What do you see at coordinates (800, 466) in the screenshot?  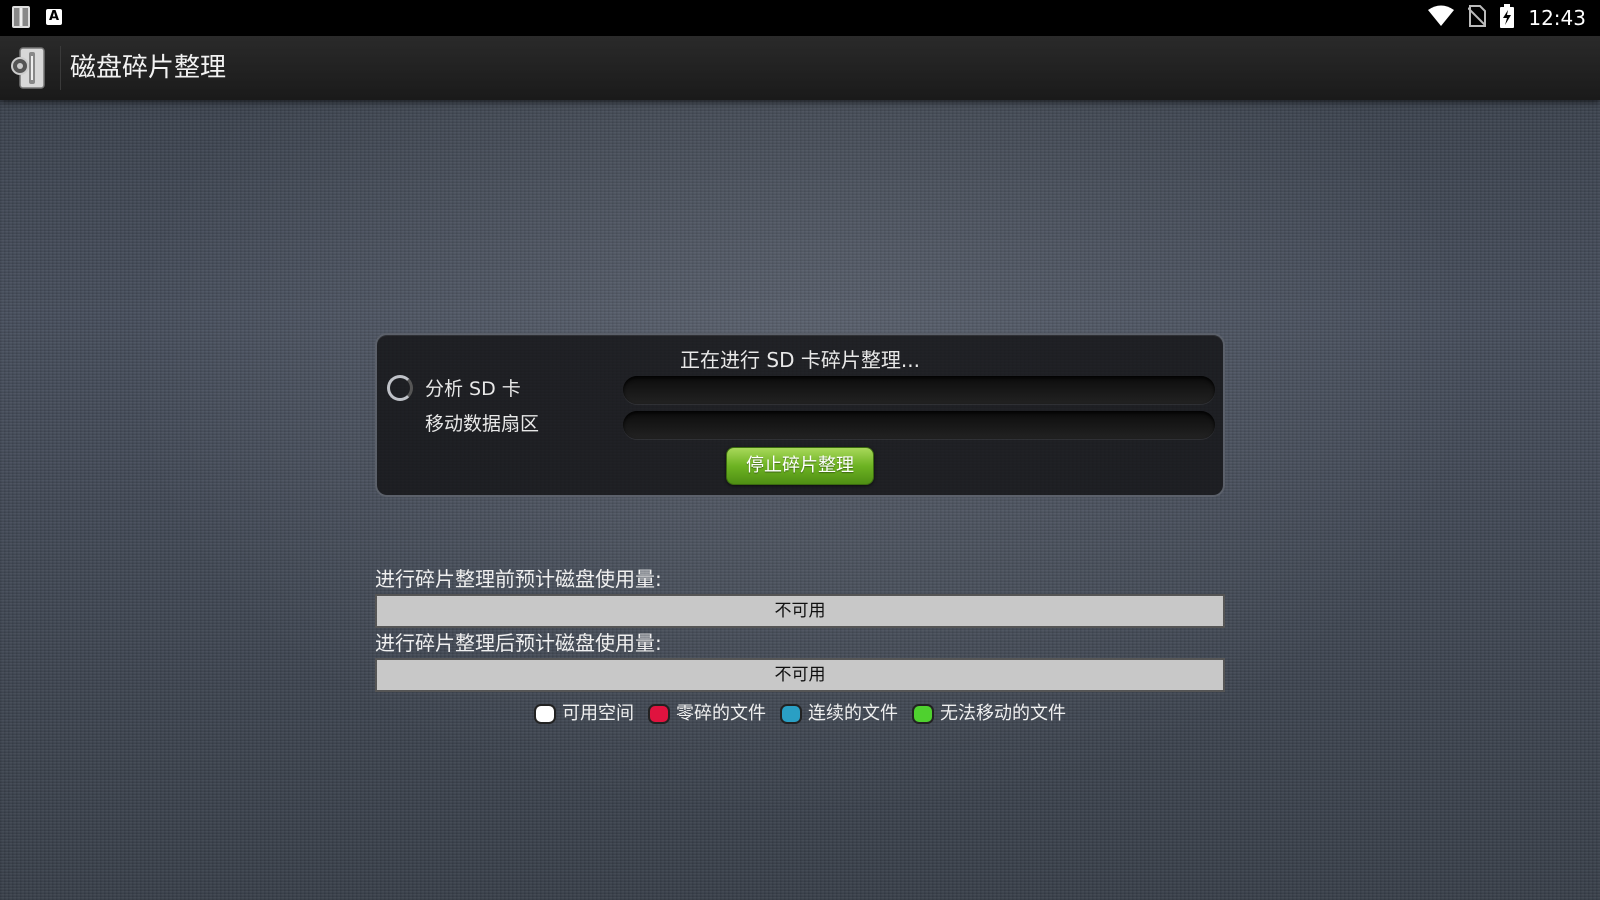 I see `stop-defrag-button: 停止碎片整理` at bounding box center [800, 466].